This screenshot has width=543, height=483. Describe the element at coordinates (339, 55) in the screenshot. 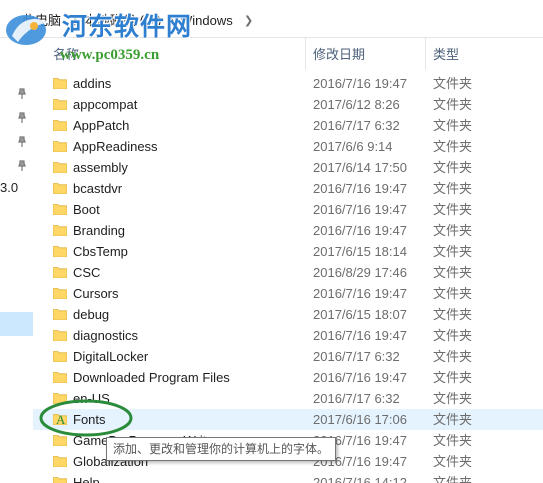

I see `column-date-header: 修改日期` at that location.